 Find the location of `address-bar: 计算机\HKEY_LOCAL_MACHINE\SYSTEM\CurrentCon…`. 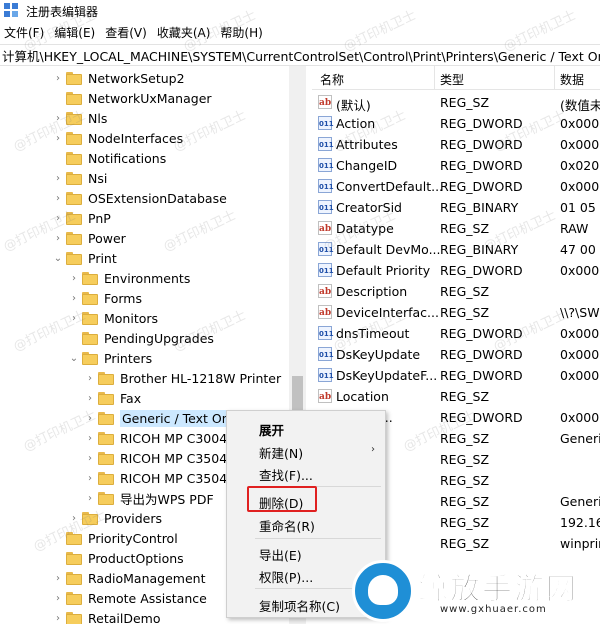

address-bar: 计算机\HKEY_LOCAL_MACHINE\SYSTEM\CurrentCon… is located at coordinates (300, 55).